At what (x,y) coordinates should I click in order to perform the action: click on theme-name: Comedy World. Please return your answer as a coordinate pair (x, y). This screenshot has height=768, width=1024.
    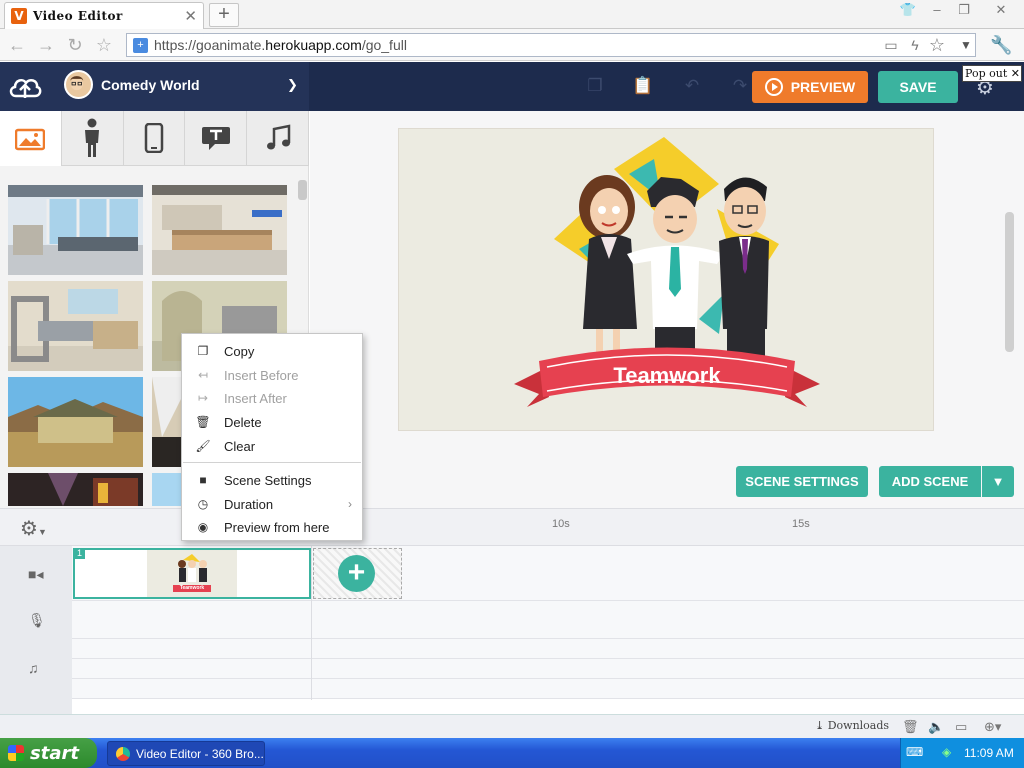
    Looking at the image, I should click on (150, 85).